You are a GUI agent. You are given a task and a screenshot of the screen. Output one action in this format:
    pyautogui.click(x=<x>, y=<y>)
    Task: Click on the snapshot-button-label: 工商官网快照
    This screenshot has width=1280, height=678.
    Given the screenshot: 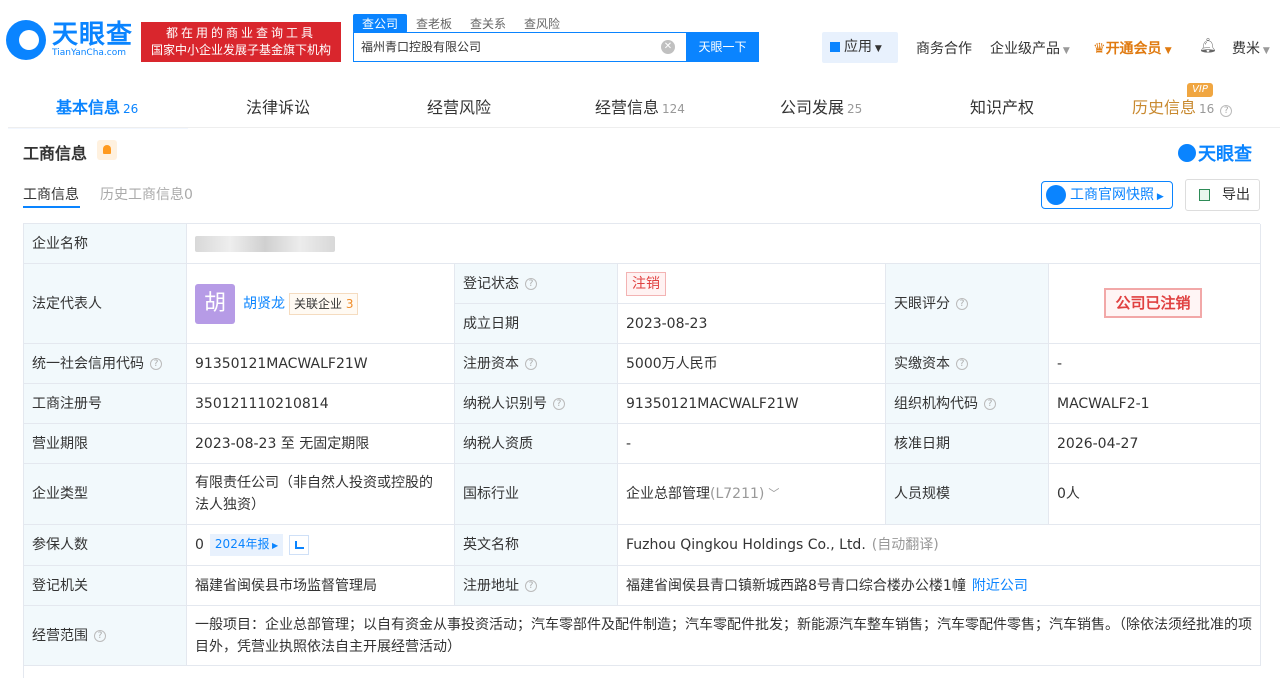 What is the action you would take?
    pyautogui.click(x=1112, y=195)
    